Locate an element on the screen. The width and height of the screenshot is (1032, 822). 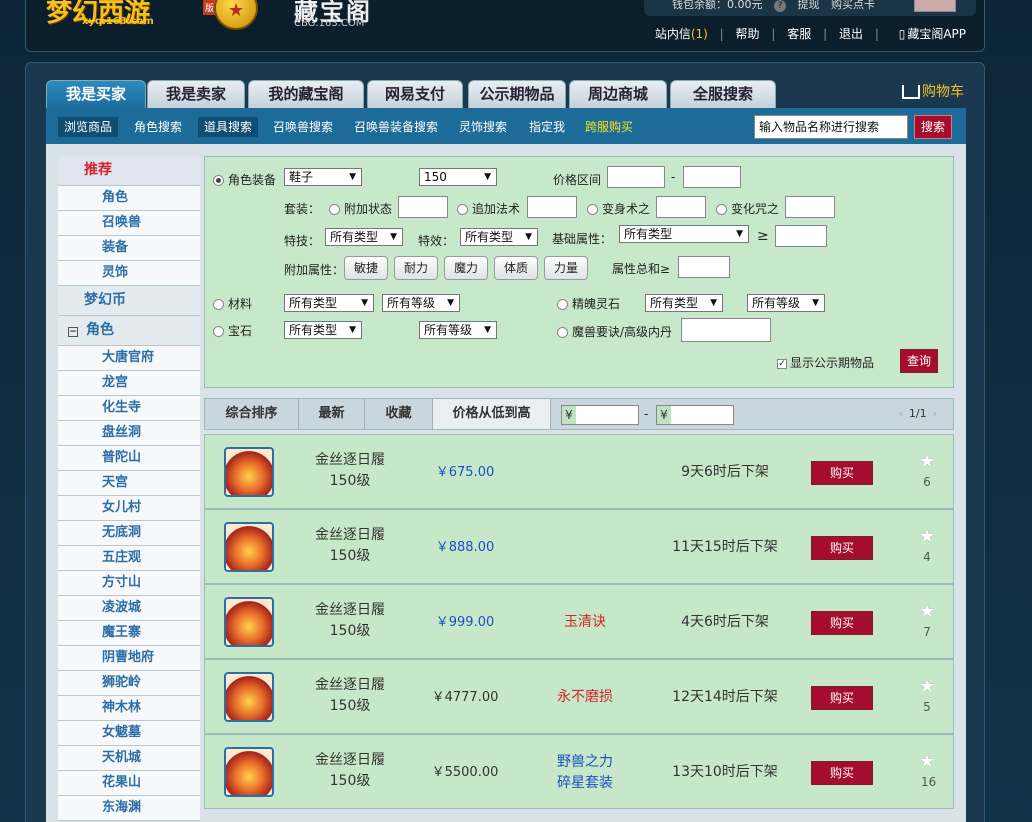
suit-opt-2: 追加法术 is located at coordinates (488, 208).